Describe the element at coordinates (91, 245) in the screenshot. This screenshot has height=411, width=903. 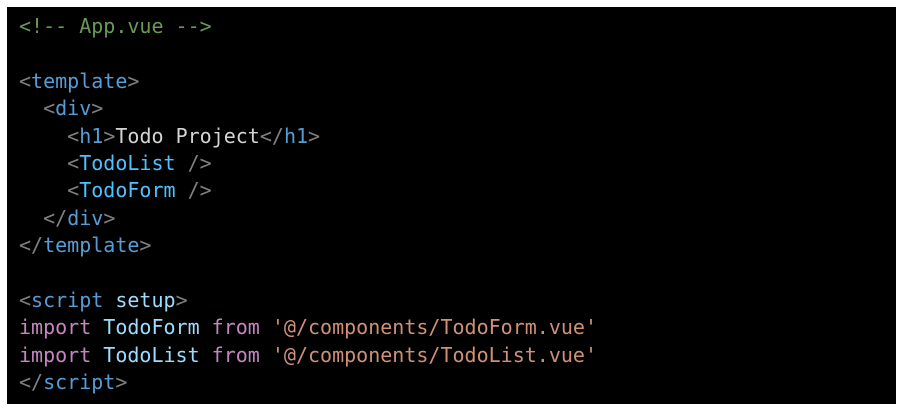
I see `template-close-tag: template` at that location.